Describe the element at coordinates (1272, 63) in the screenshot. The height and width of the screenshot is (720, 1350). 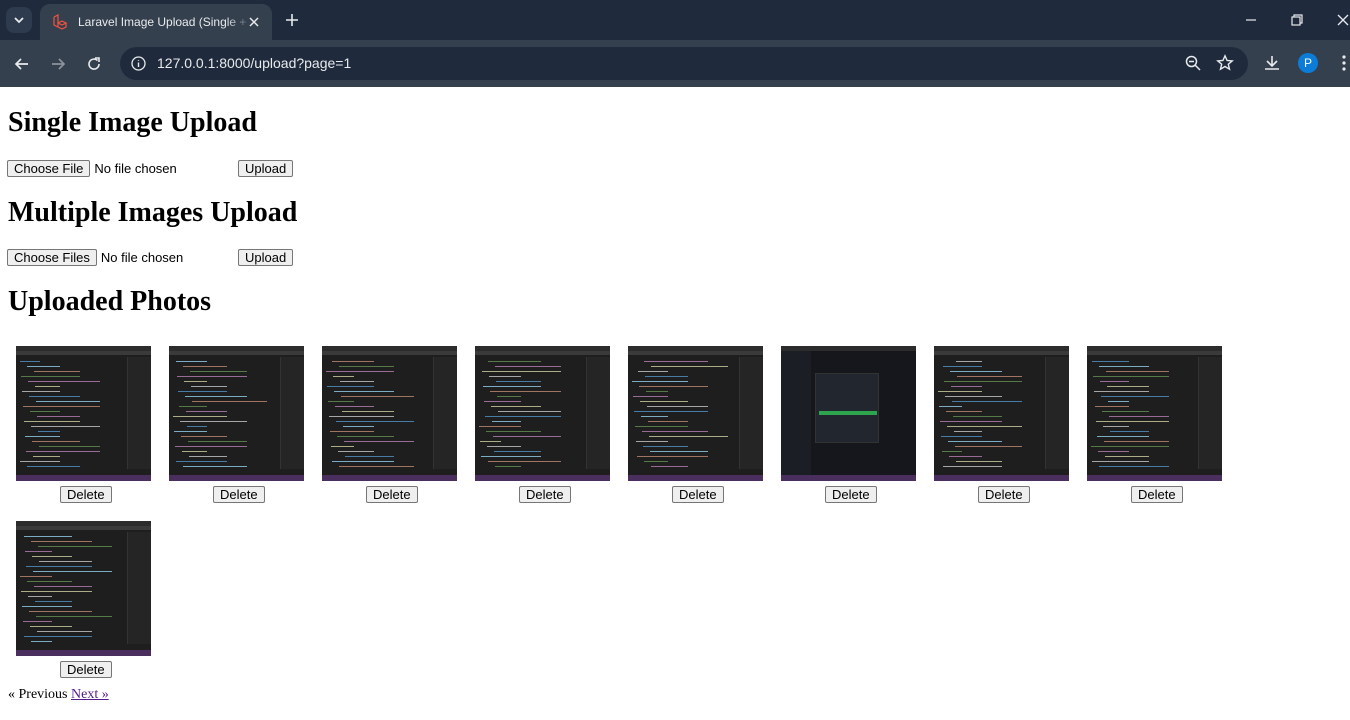
I see `download-icon` at that location.